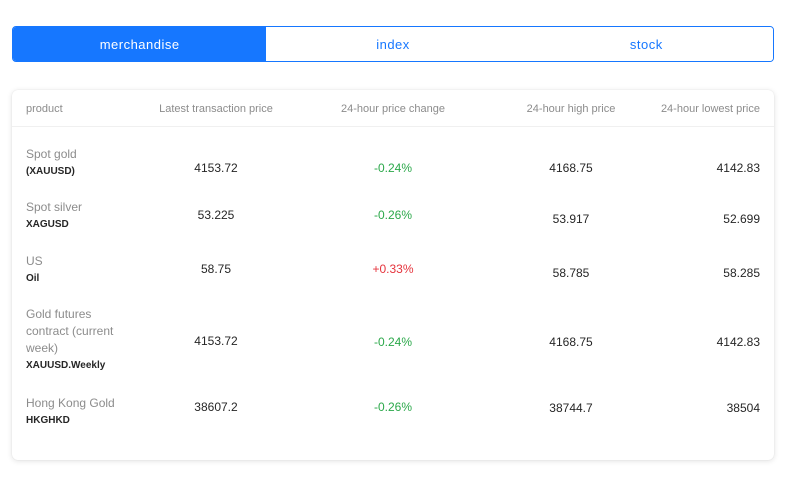 This screenshot has height=477, width=800. Describe the element at coordinates (571, 273) in the screenshot. I see `high-price: 58.785` at that location.